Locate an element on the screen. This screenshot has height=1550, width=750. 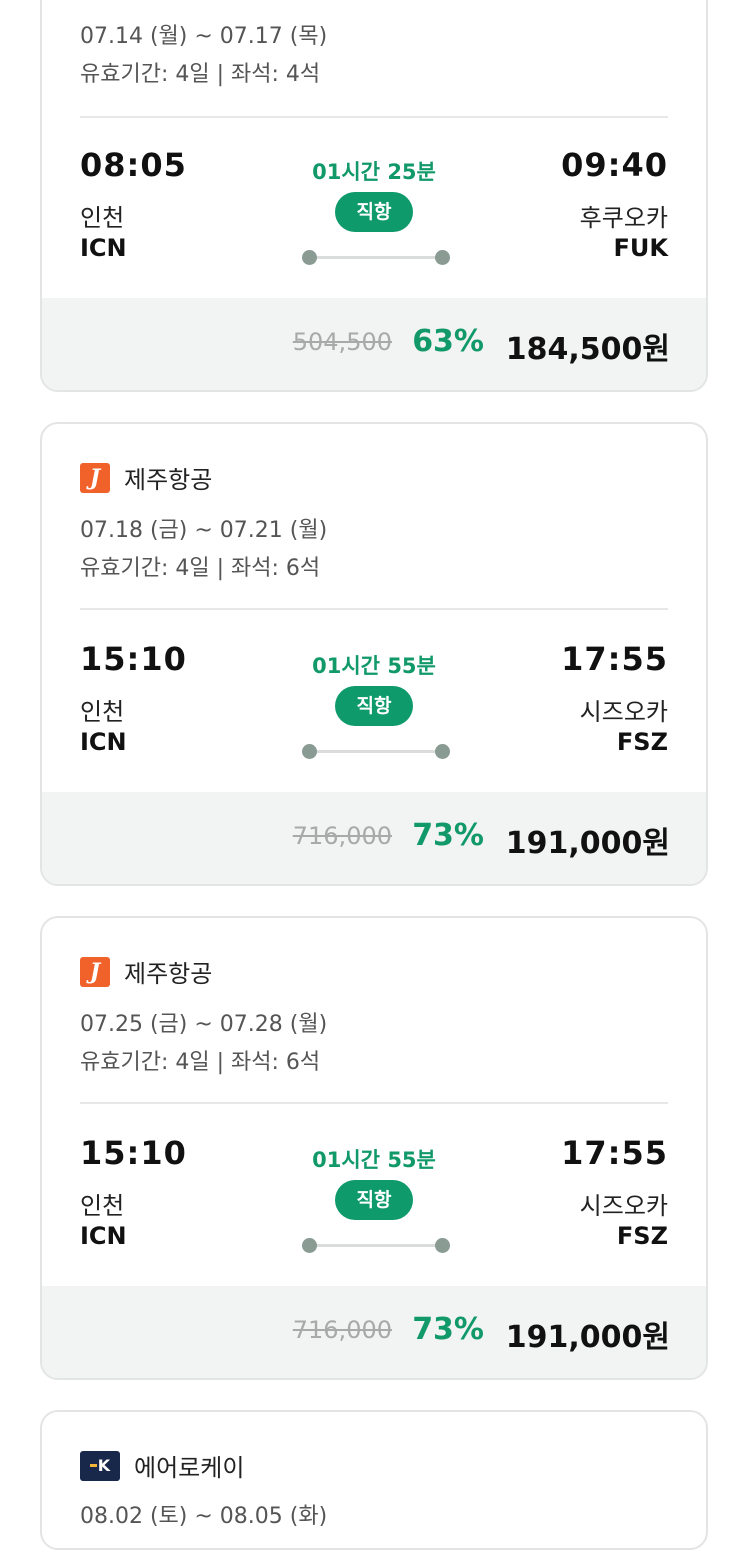
flight-card: K 에어로케이 08.02 (토) ~ 08.05 (화) is located at coordinates (374, 1480).